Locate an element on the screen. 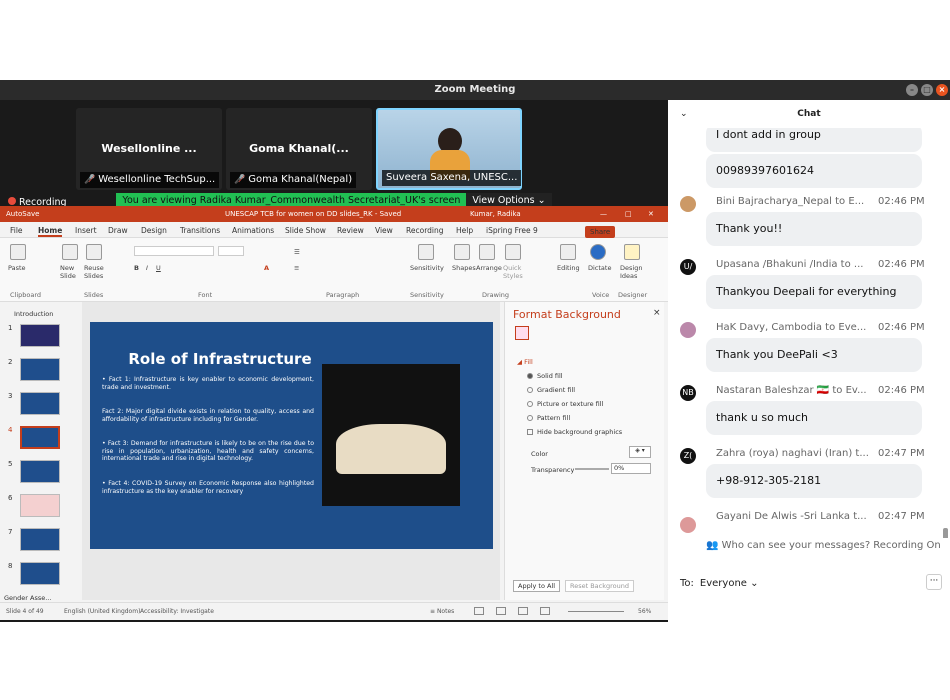 The image size is (950, 700). new-slide-label: New Slide is located at coordinates (71, 272).